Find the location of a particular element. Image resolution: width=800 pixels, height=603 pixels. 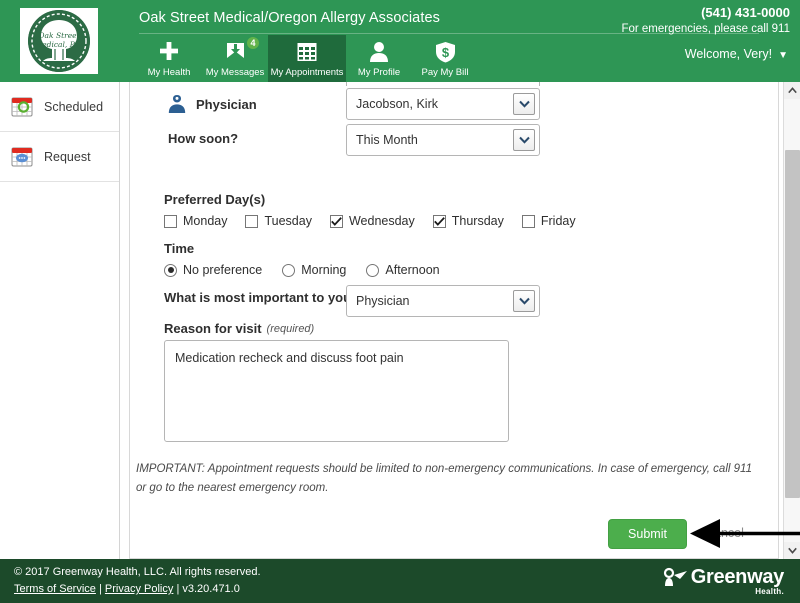

checkbox-monday: Monday is located at coordinates (195, 221).